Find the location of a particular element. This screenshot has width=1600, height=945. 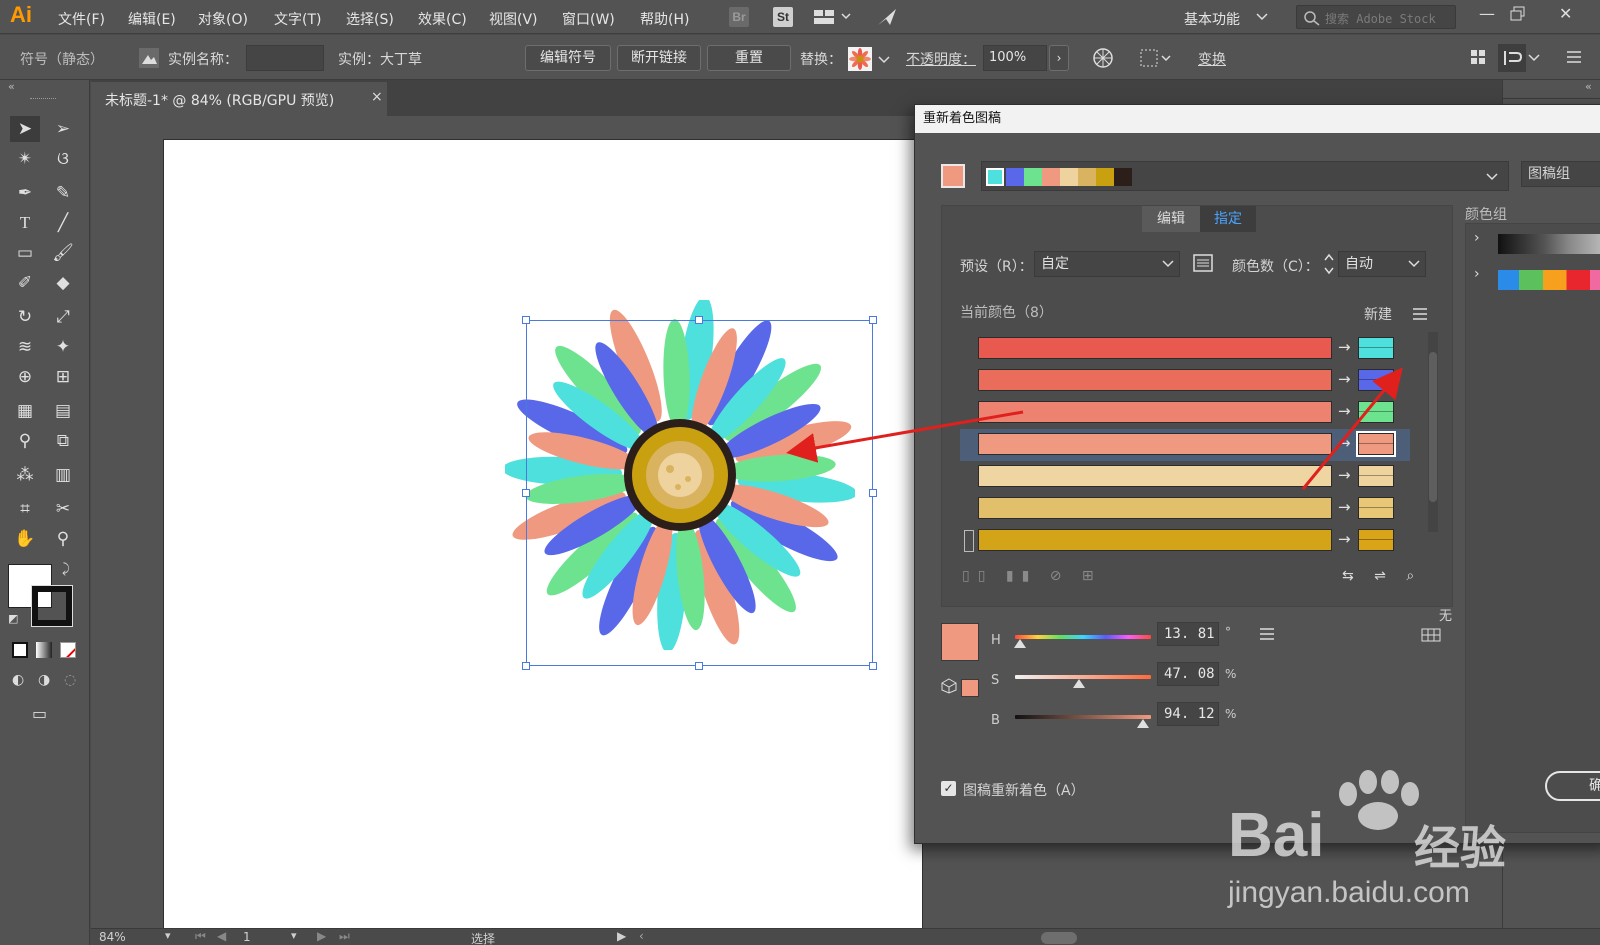

screen-mode-icon: ▭ is located at coordinates (39, 713).